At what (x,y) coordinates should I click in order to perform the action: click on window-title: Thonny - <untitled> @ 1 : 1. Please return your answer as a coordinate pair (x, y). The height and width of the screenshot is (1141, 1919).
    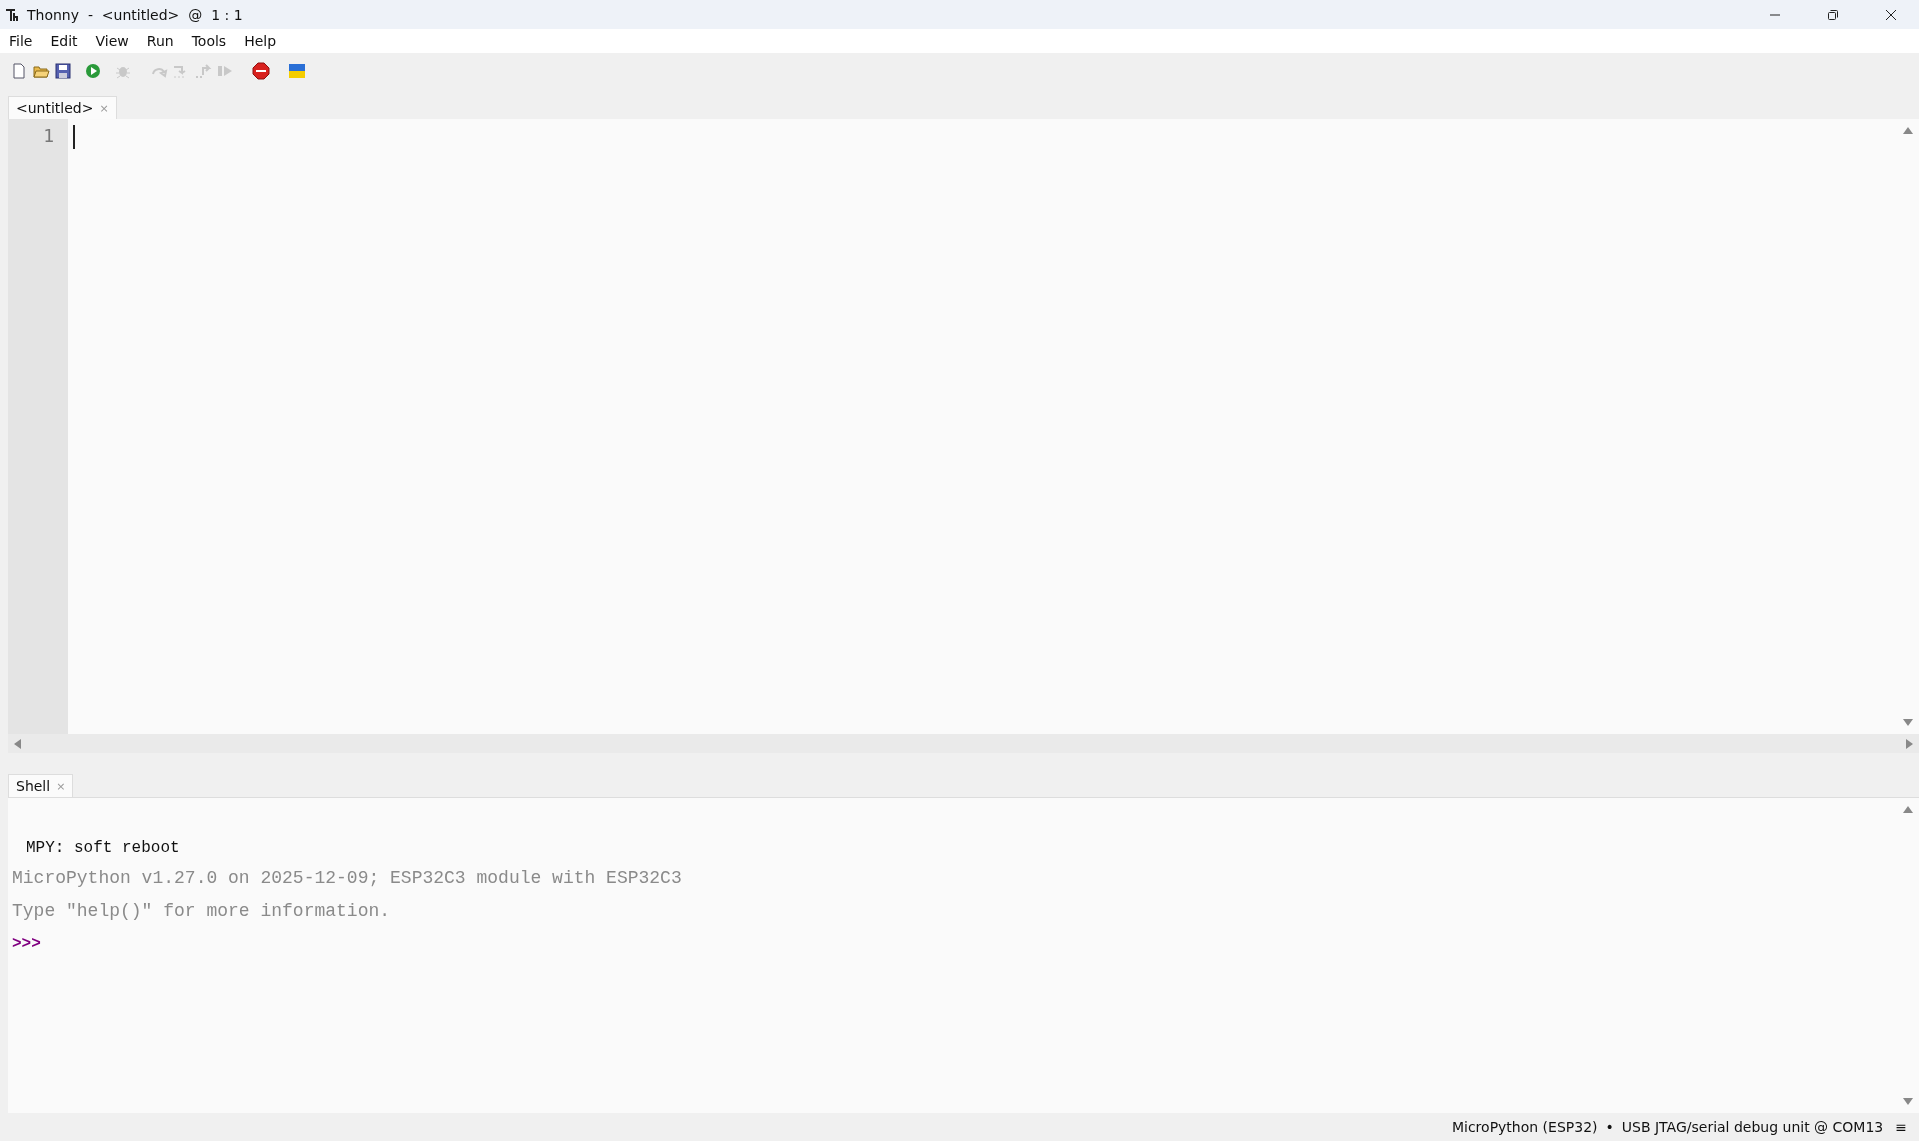
    Looking at the image, I should click on (135, 14).